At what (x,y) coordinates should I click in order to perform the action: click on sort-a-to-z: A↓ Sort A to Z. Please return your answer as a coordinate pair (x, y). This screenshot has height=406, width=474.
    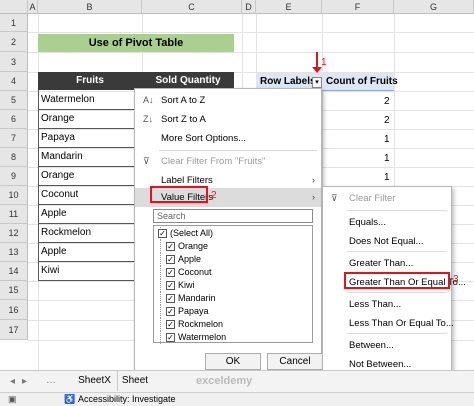
    Looking at the image, I should click on (228, 100).